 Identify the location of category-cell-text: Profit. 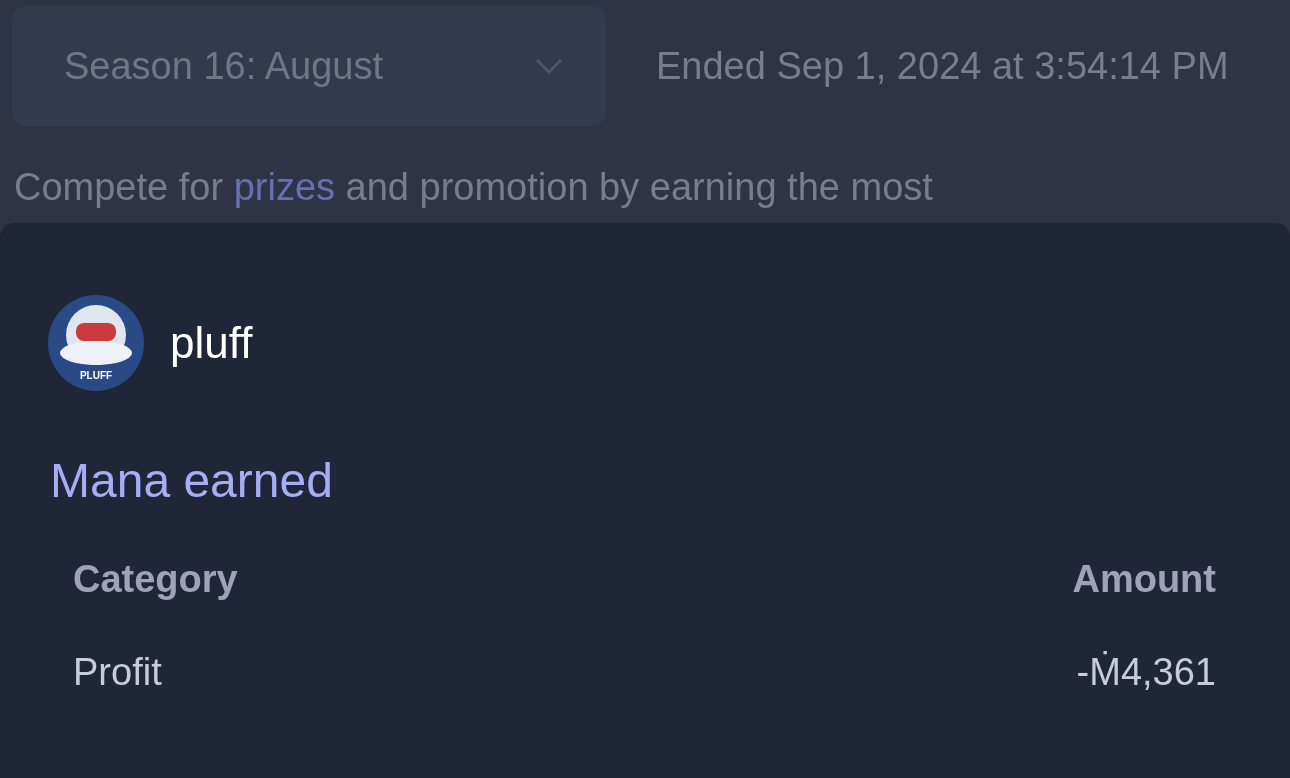
(118, 672).